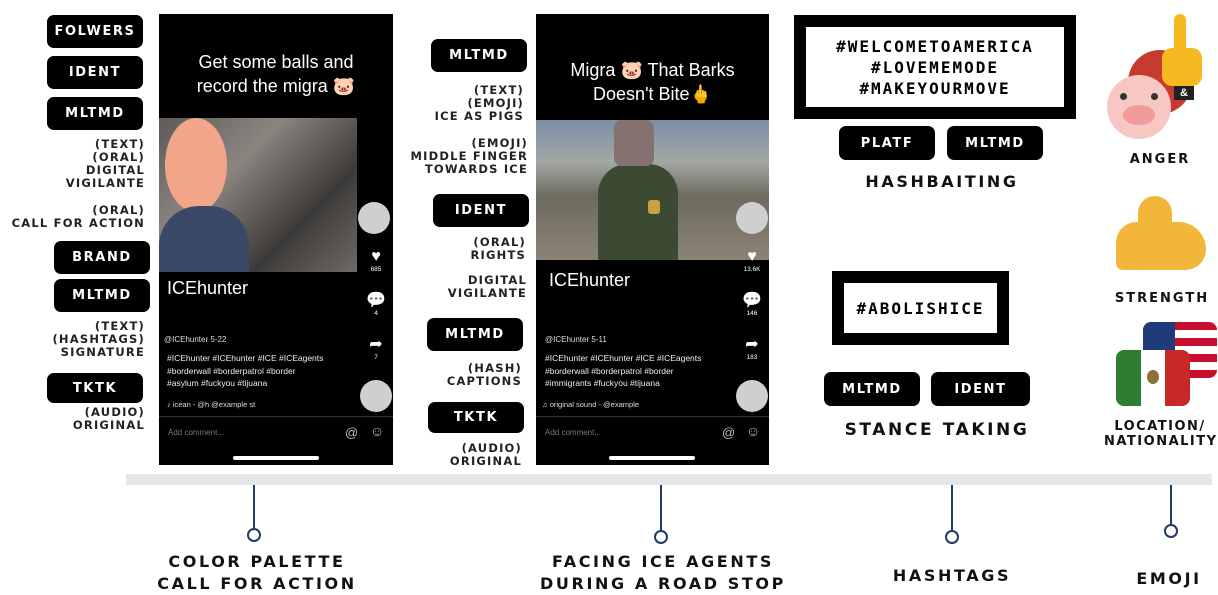  I want to click on tag-platf: PLATF, so click(887, 143).